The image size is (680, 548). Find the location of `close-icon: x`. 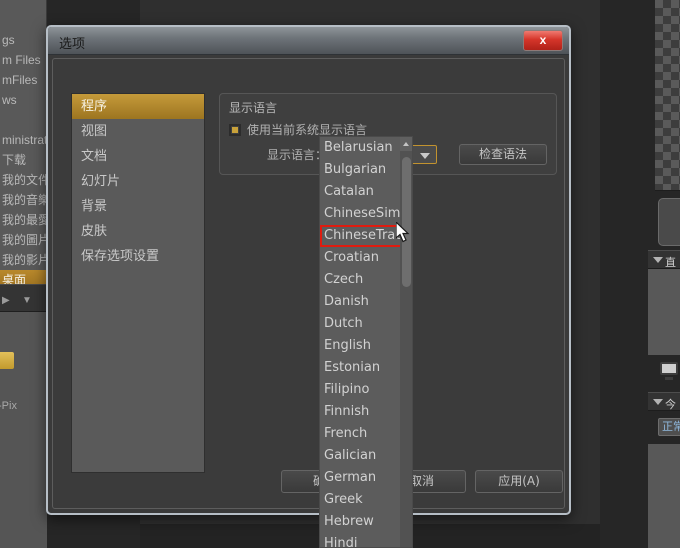

close-icon: x is located at coordinates (543, 40).